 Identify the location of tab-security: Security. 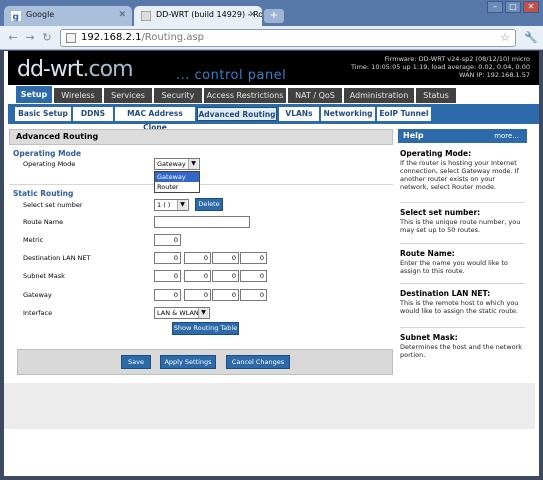
(178, 95).